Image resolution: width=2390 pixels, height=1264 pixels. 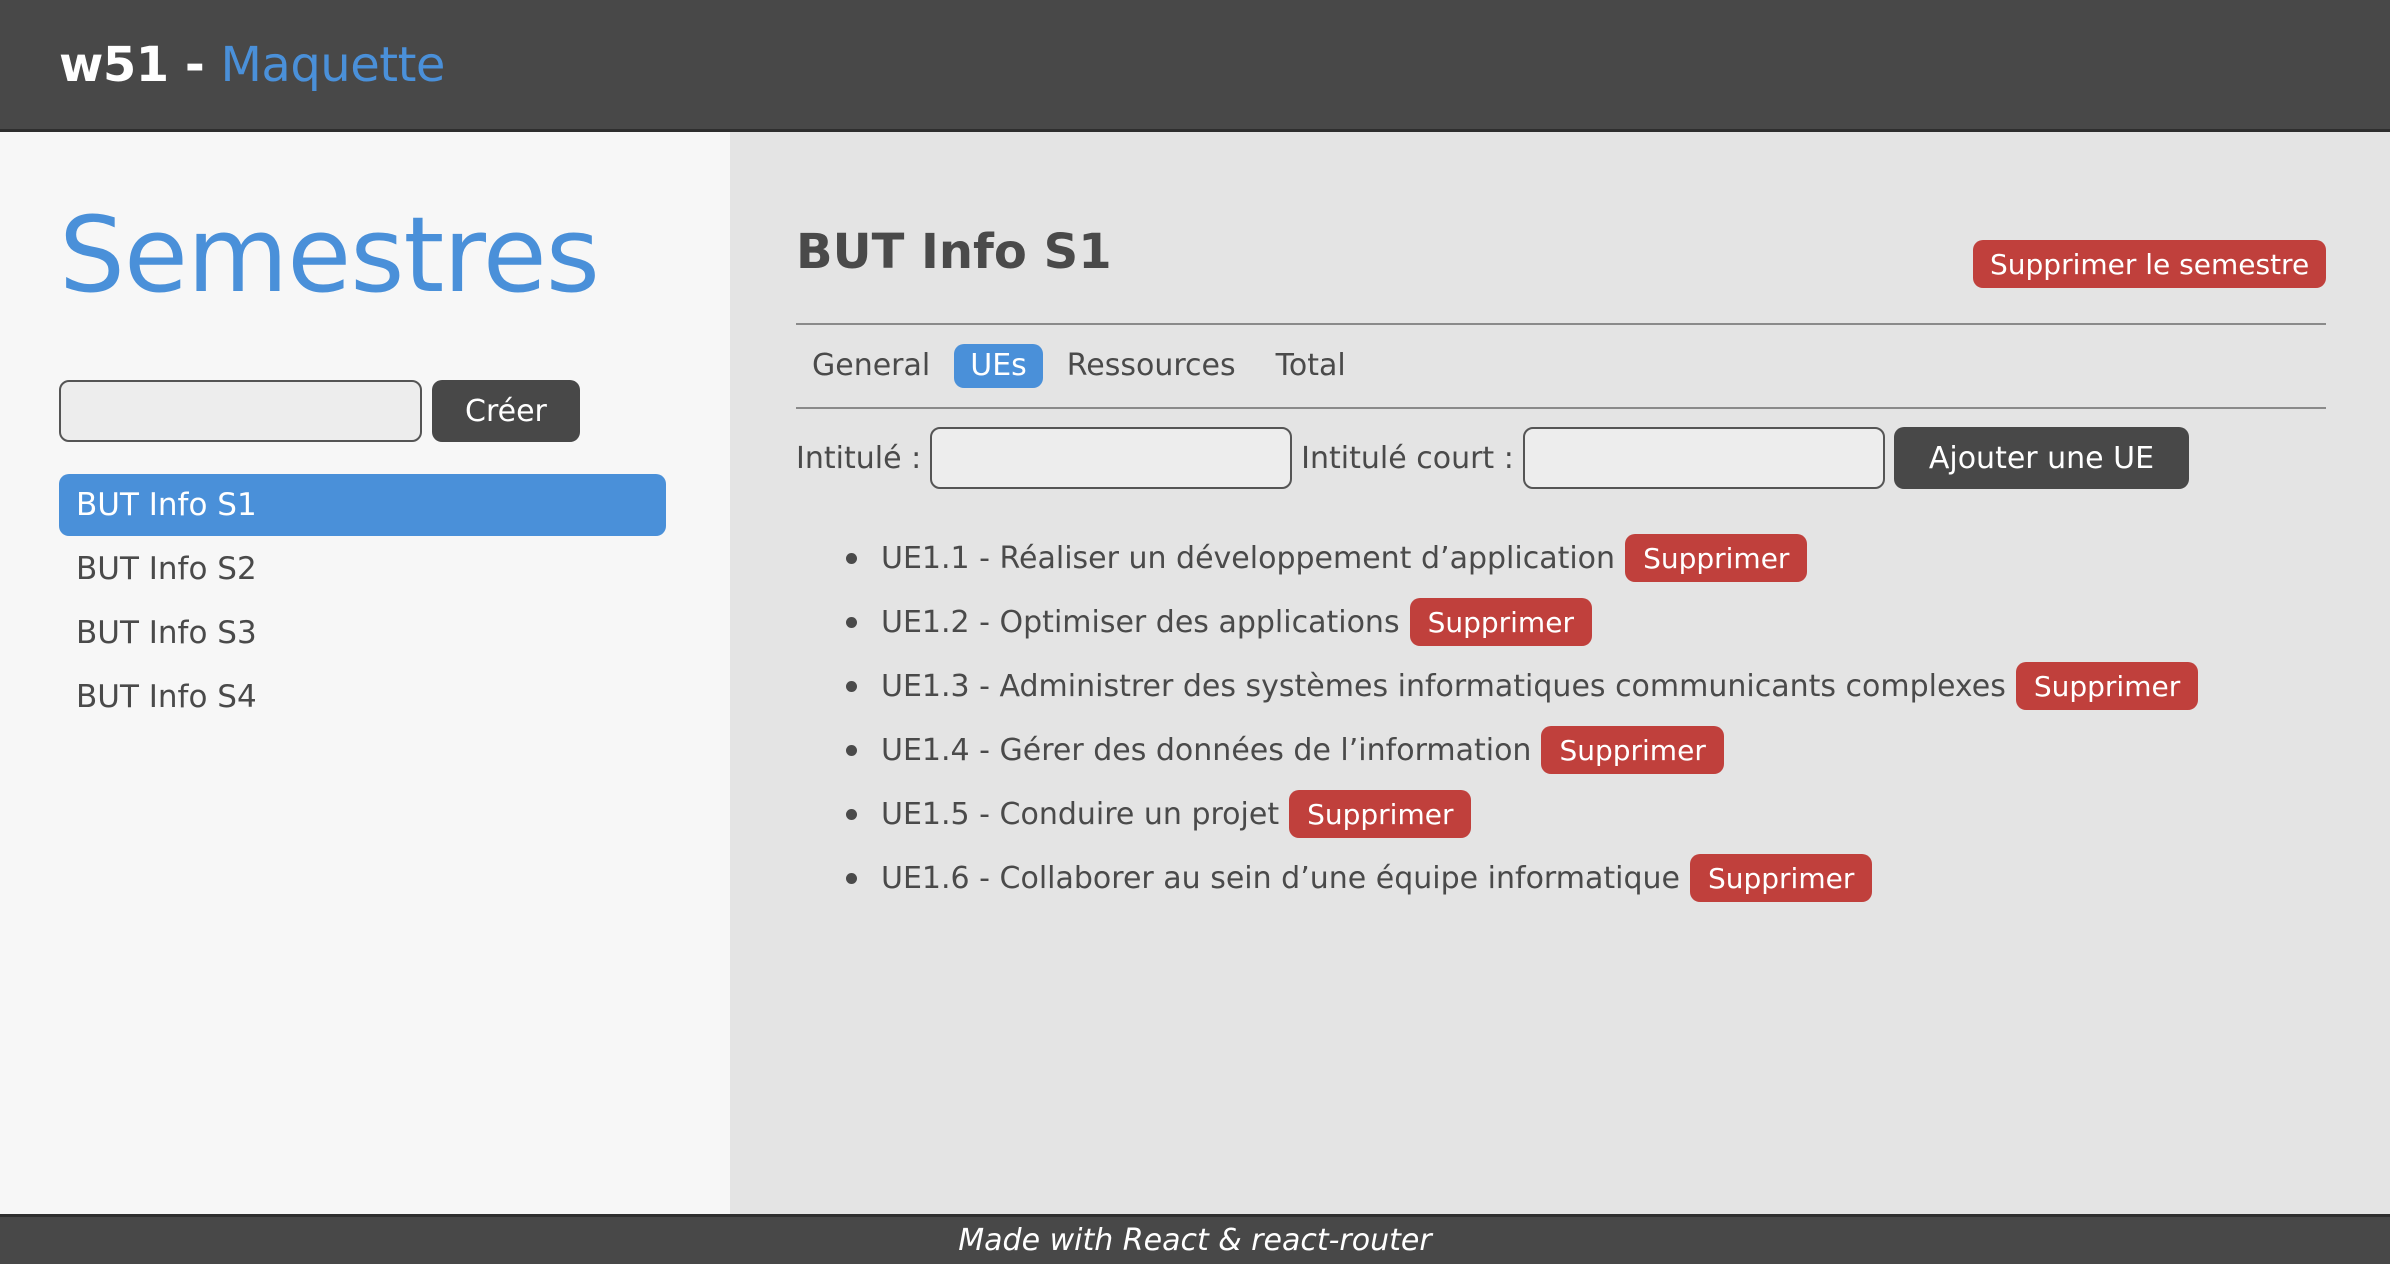 I want to click on add-ue-button: Ajouter une UE, so click(x=2041, y=458).